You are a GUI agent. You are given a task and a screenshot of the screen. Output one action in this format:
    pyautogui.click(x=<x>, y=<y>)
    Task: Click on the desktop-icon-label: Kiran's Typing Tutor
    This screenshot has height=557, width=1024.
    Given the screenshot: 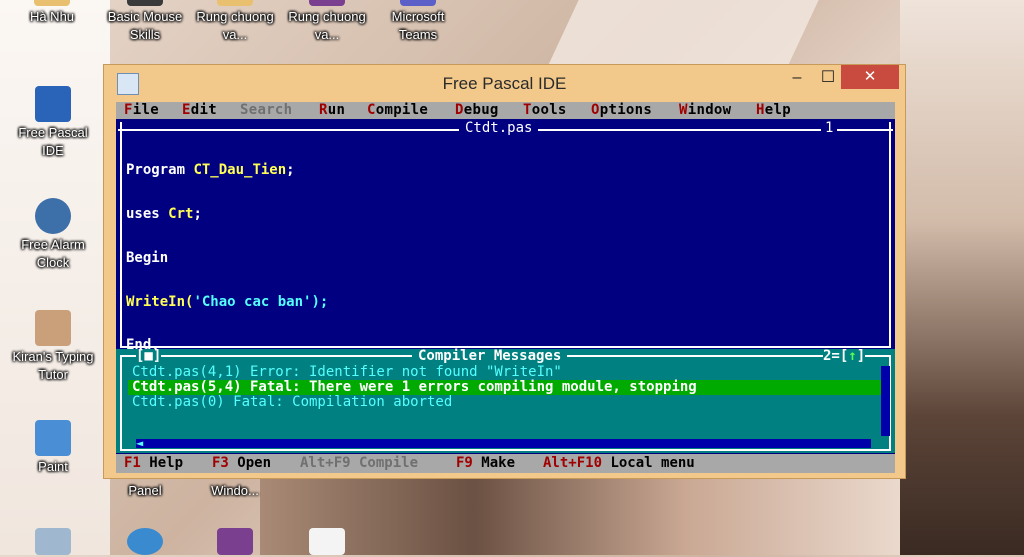 What is the action you would take?
    pyautogui.click(x=53, y=365)
    